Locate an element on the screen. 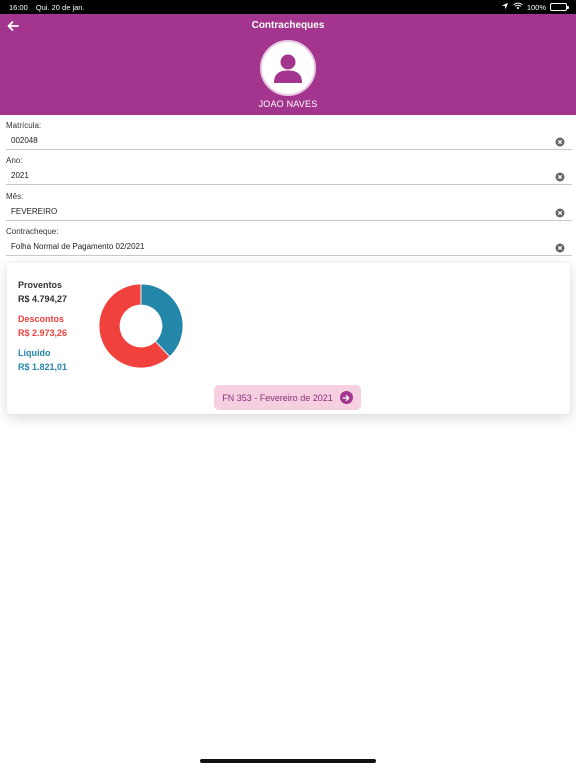 Image resolution: width=576 pixels, height=768 pixels. contracheque-input: Folha Normal de Pagamento 02/2021 is located at coordinates (77, 246).